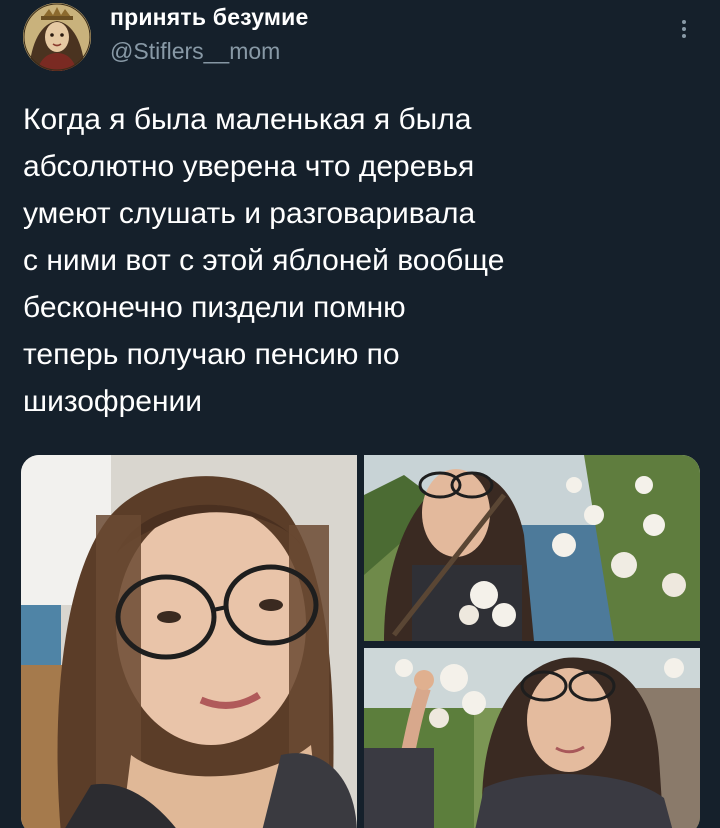 The width and height of the screenshot is (720, 828). Describe the element at coordinates (211, 354) in the screenshot. I see `tweet-text-line: теперь получаю пенсию по` at that location.